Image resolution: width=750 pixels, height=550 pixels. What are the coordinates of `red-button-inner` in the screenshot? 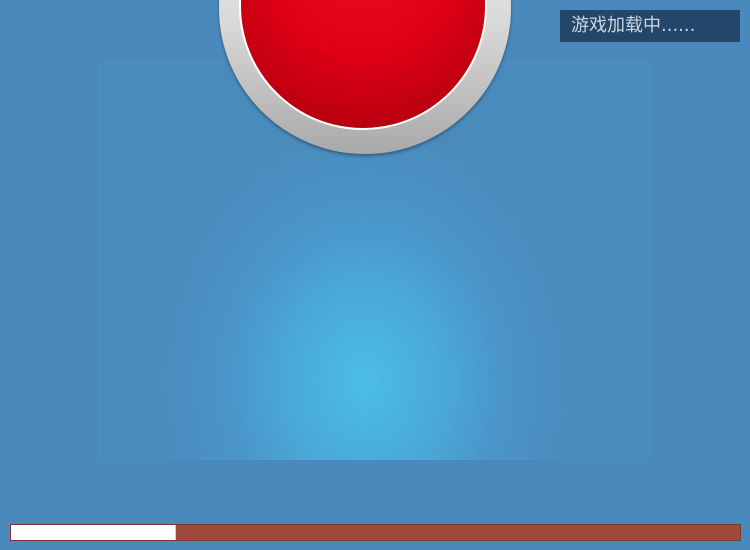 It's located at (363, 65).